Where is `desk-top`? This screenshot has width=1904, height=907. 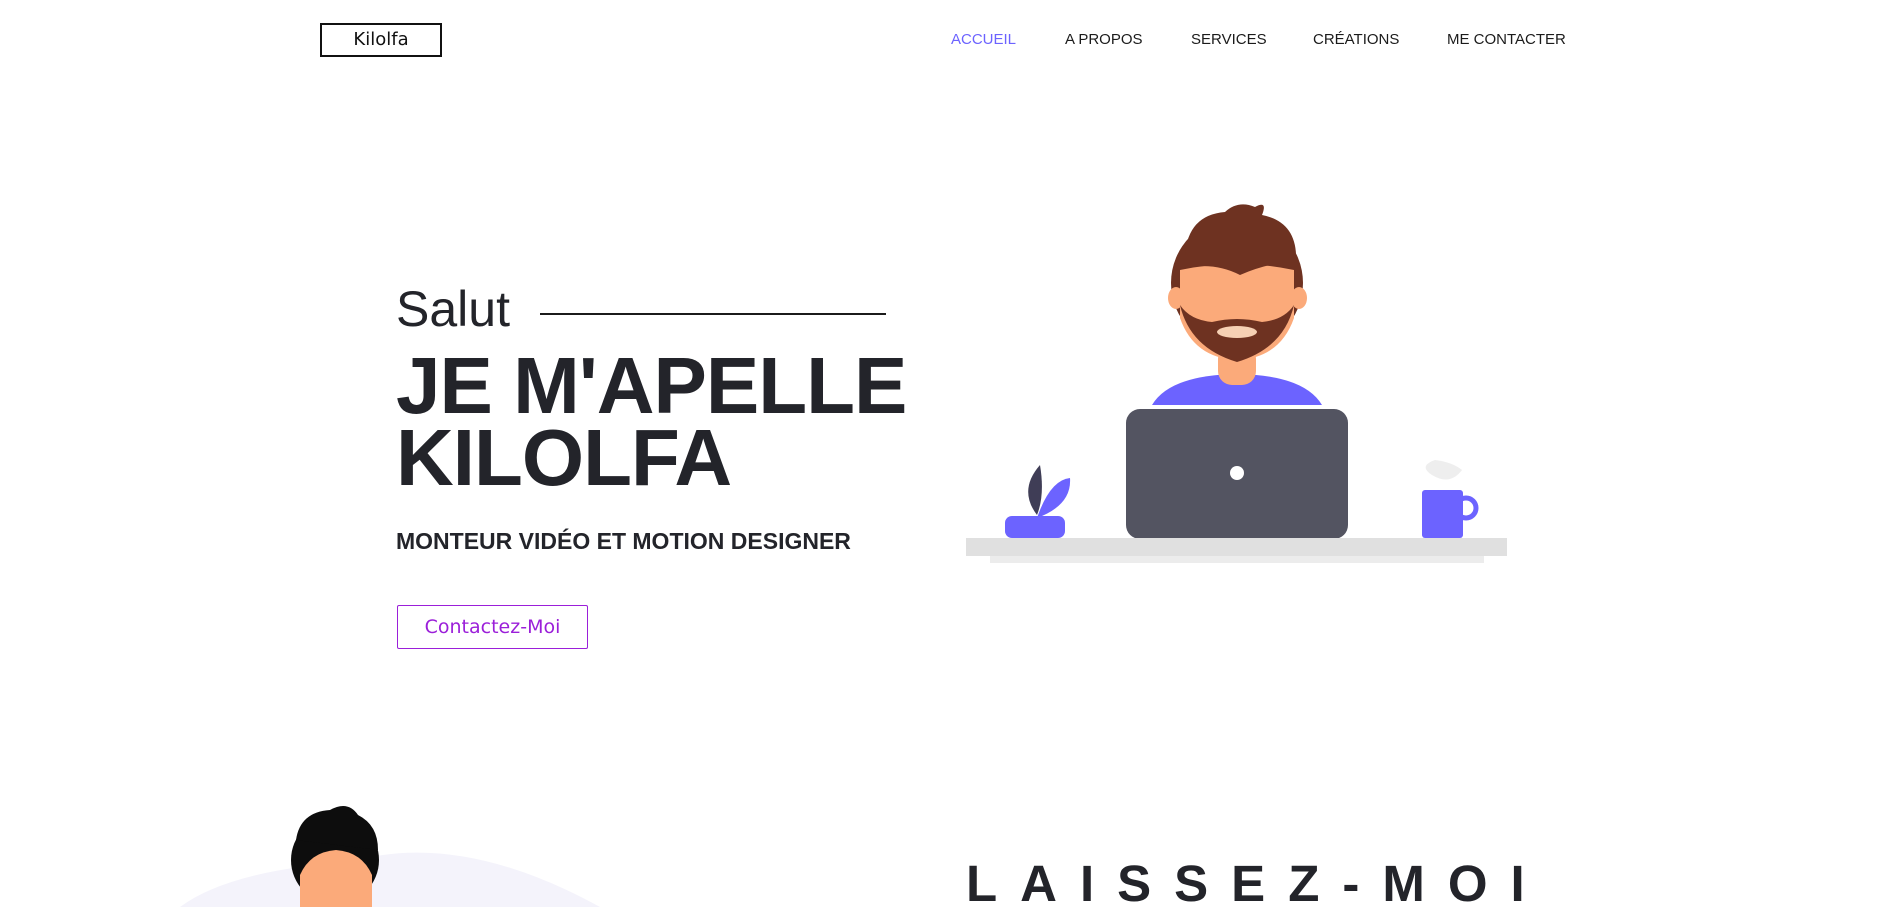
desk-top is located at coordinates (1236, 547).